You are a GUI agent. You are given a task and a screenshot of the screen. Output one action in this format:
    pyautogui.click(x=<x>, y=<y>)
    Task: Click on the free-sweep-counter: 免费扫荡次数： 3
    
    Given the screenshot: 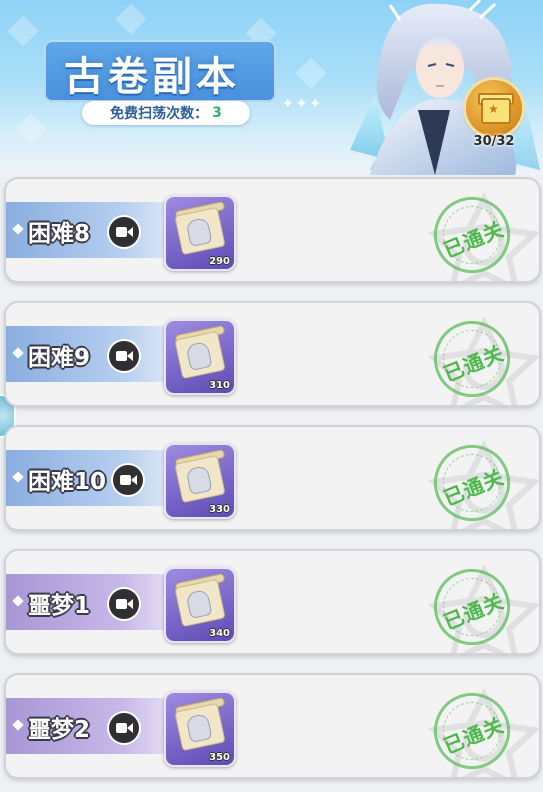 What is the action you would take?
    pyautogui.click(x=166, y=113)
    